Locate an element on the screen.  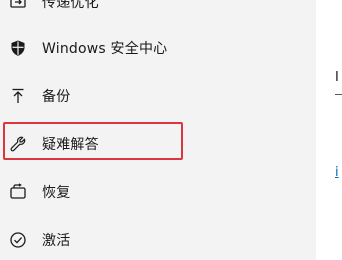
backup-arrow-icon is located at coordinates (18, 96).